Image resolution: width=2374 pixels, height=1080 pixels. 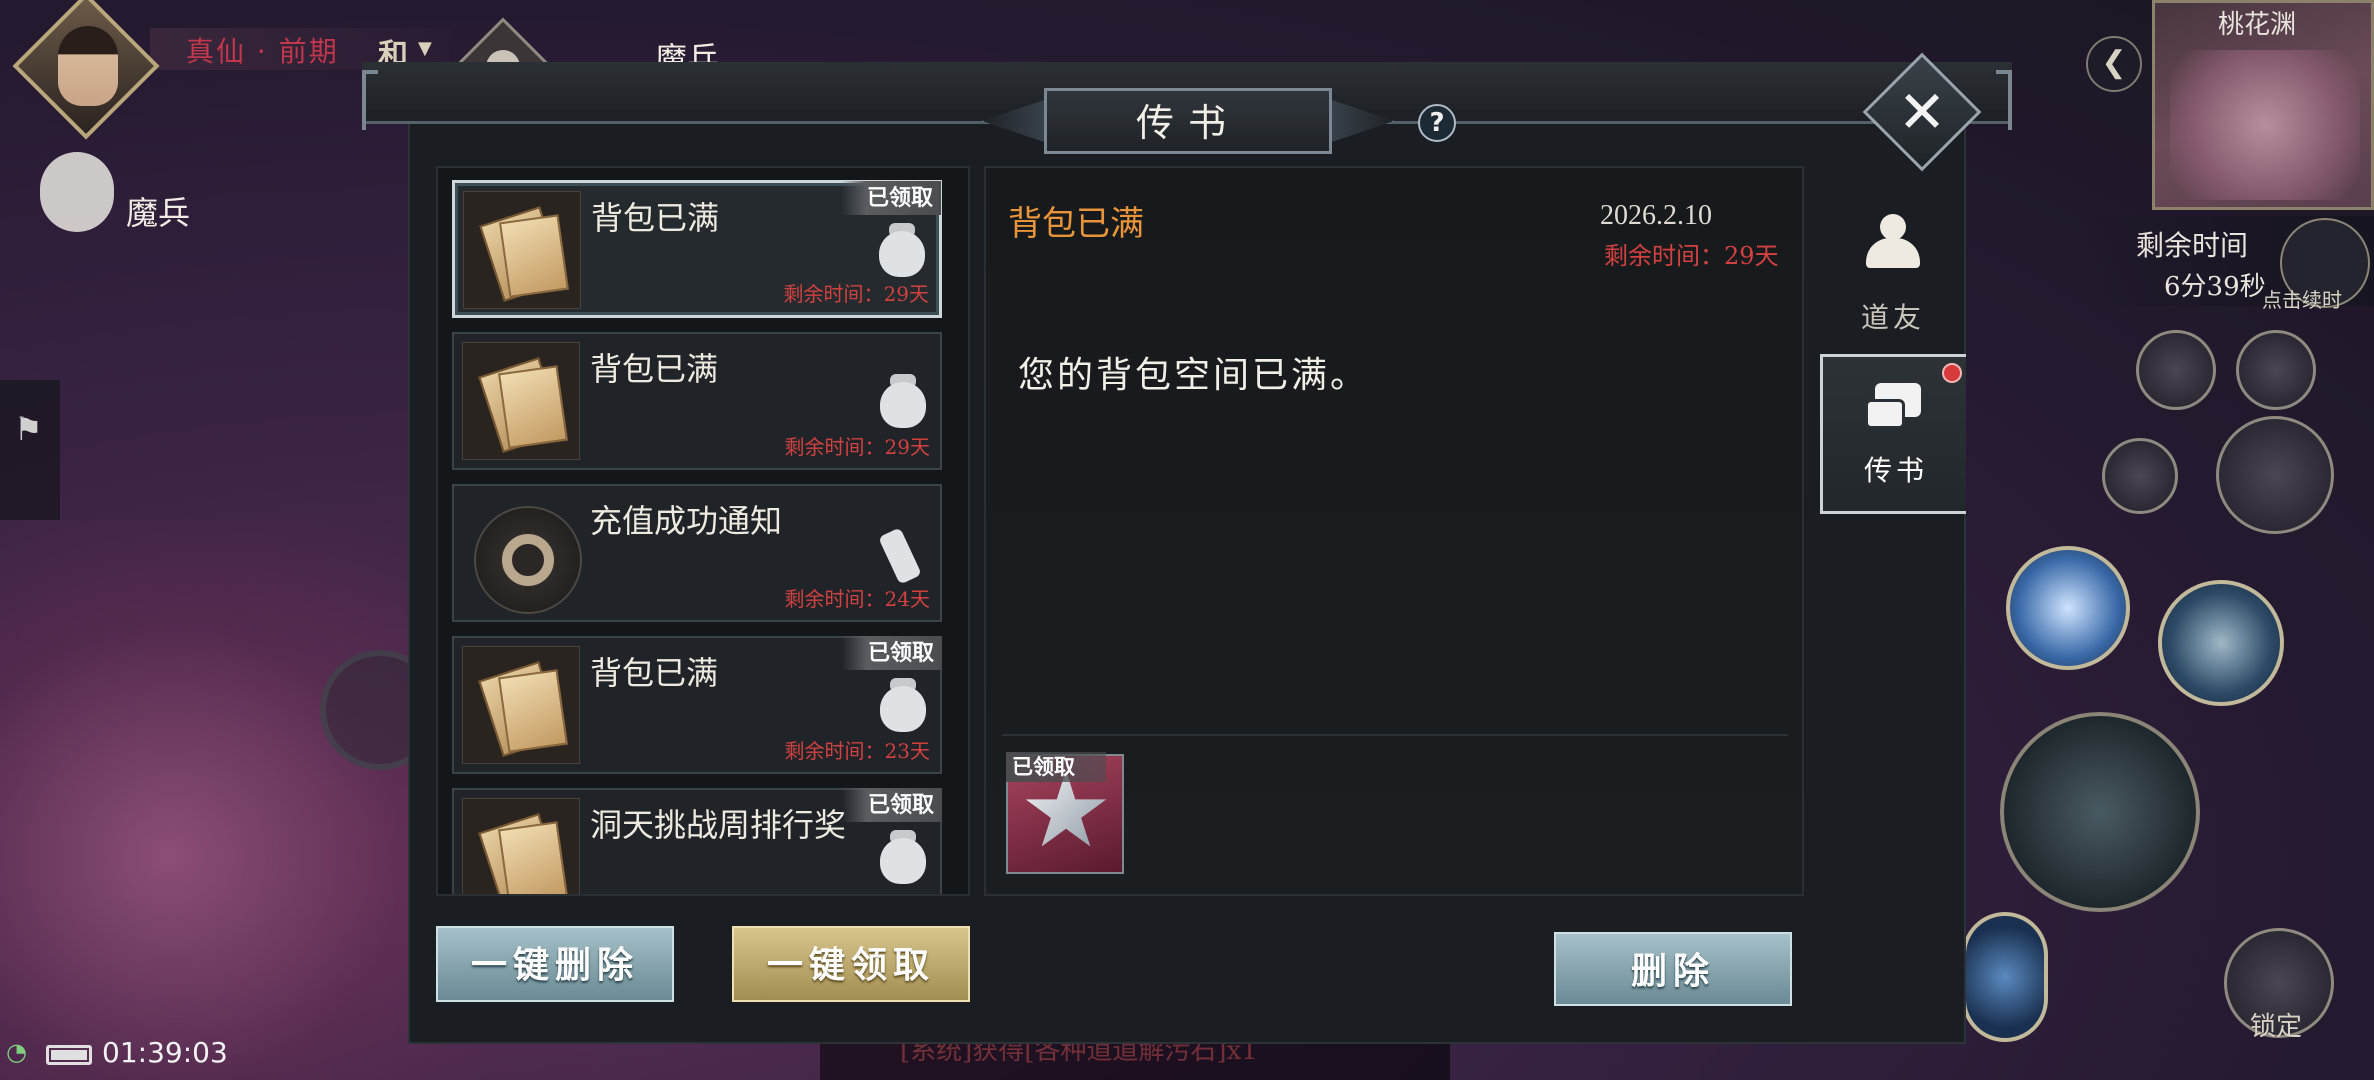 I want to click on side-panel-tab, so click(x=30, y=450).